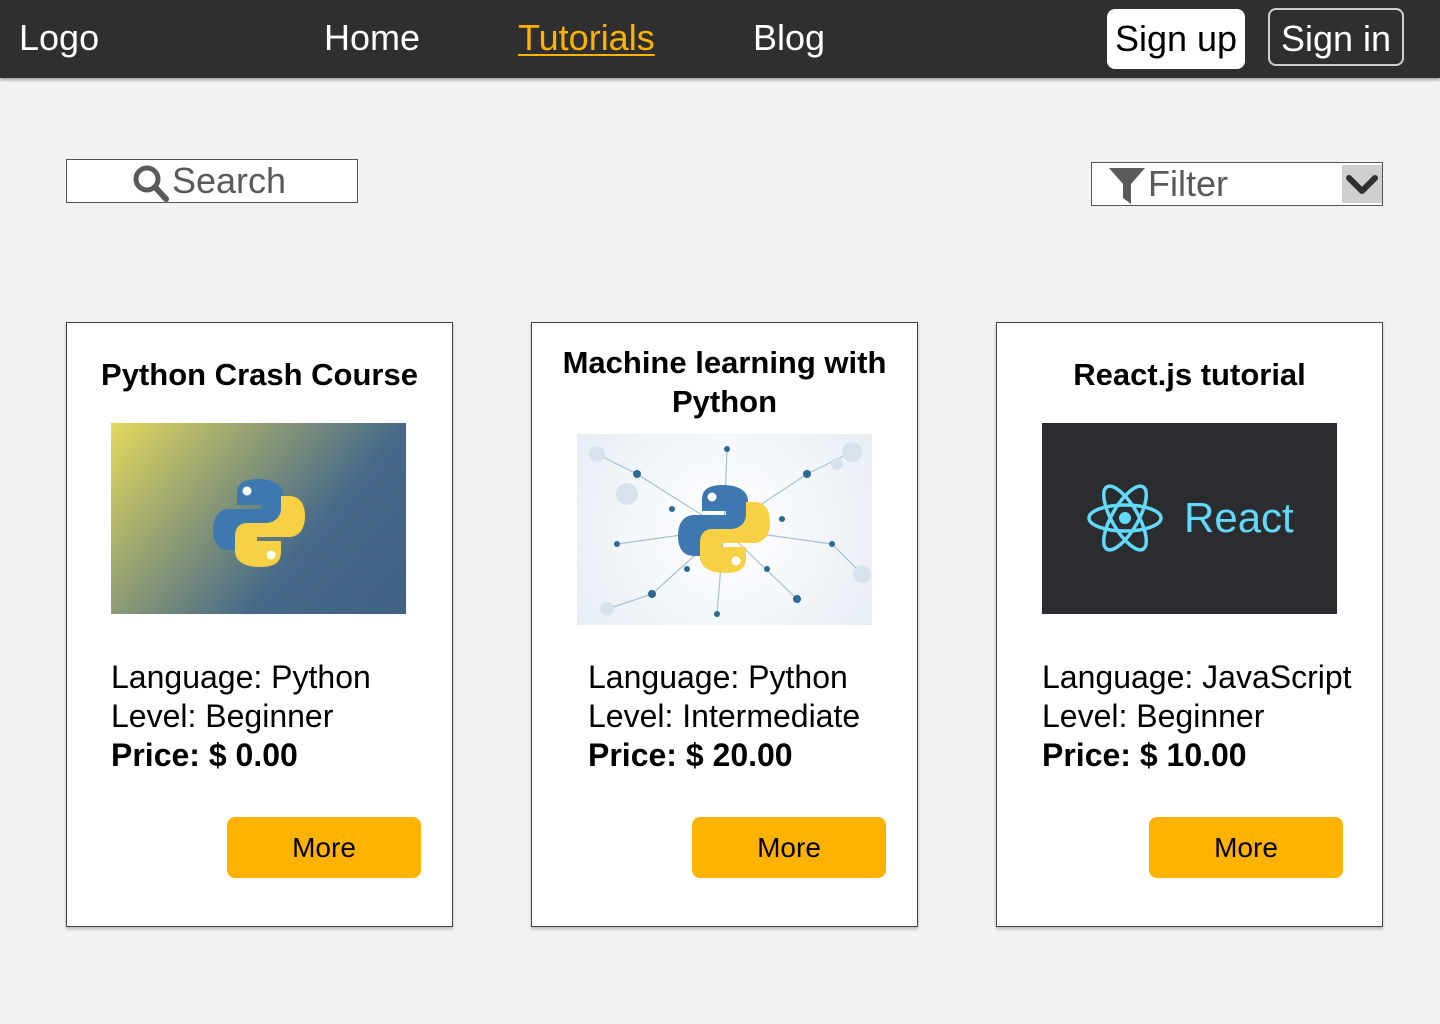 Image resolution: width=1440 pixels, height=1024 pixels. What do you see at coordinates (1239, 517) in the screenshot?
I see `react-wordmark: React` at bounding box center [1239, 517].